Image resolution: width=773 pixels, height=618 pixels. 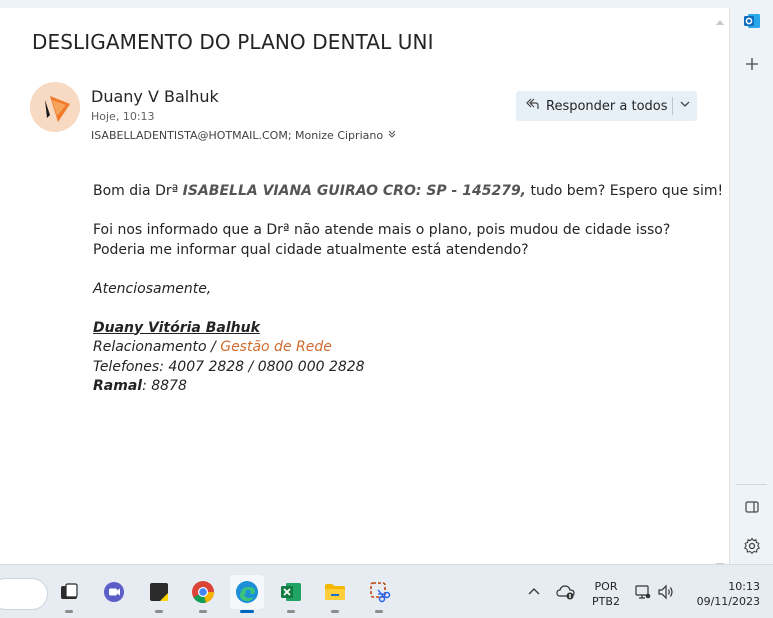 I want to click on language-code: POR, so click(x=606, y=586).